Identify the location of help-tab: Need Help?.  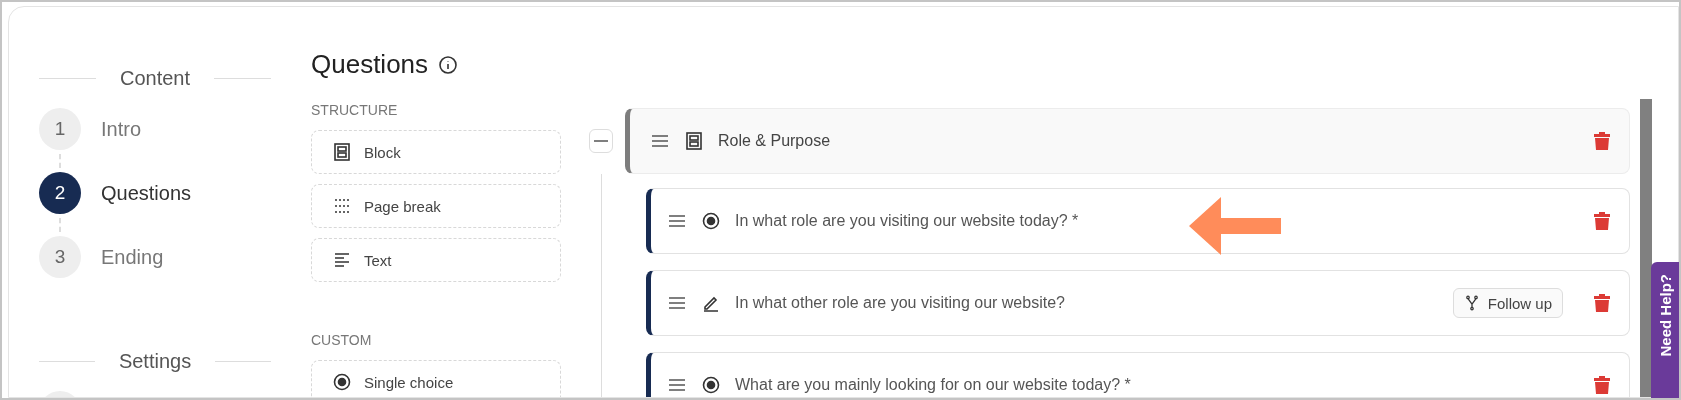
(1665, 330).